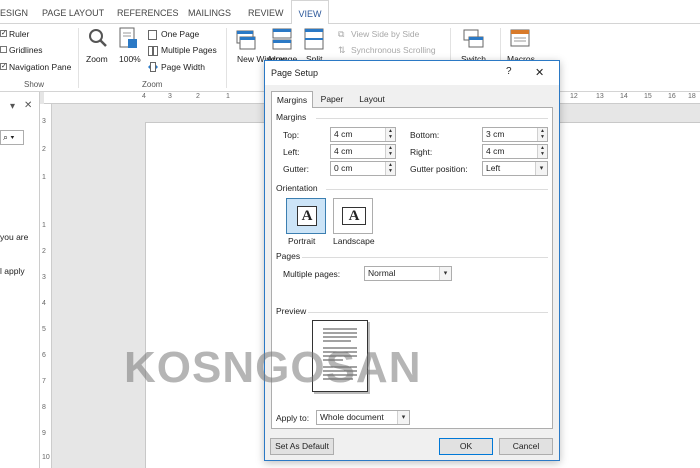 The height and width of the screenshot is (468, 700). Describe the element at coordinates (495, 151) in the screenshot. I see `right-margin-value: 4 cm` at that location.